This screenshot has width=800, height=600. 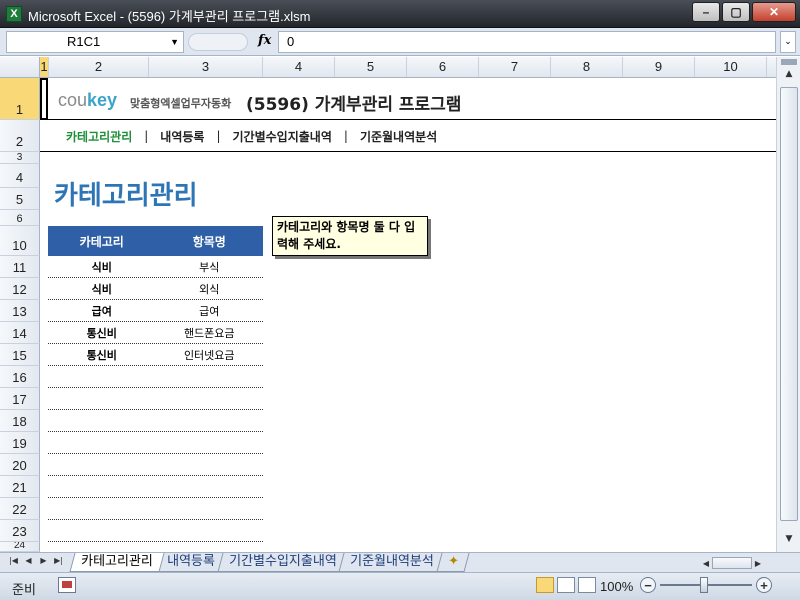 What do you see at coordinates (20, 199) in the screenshot?
I see `row-header: 5` at bounding box center [20, 199].